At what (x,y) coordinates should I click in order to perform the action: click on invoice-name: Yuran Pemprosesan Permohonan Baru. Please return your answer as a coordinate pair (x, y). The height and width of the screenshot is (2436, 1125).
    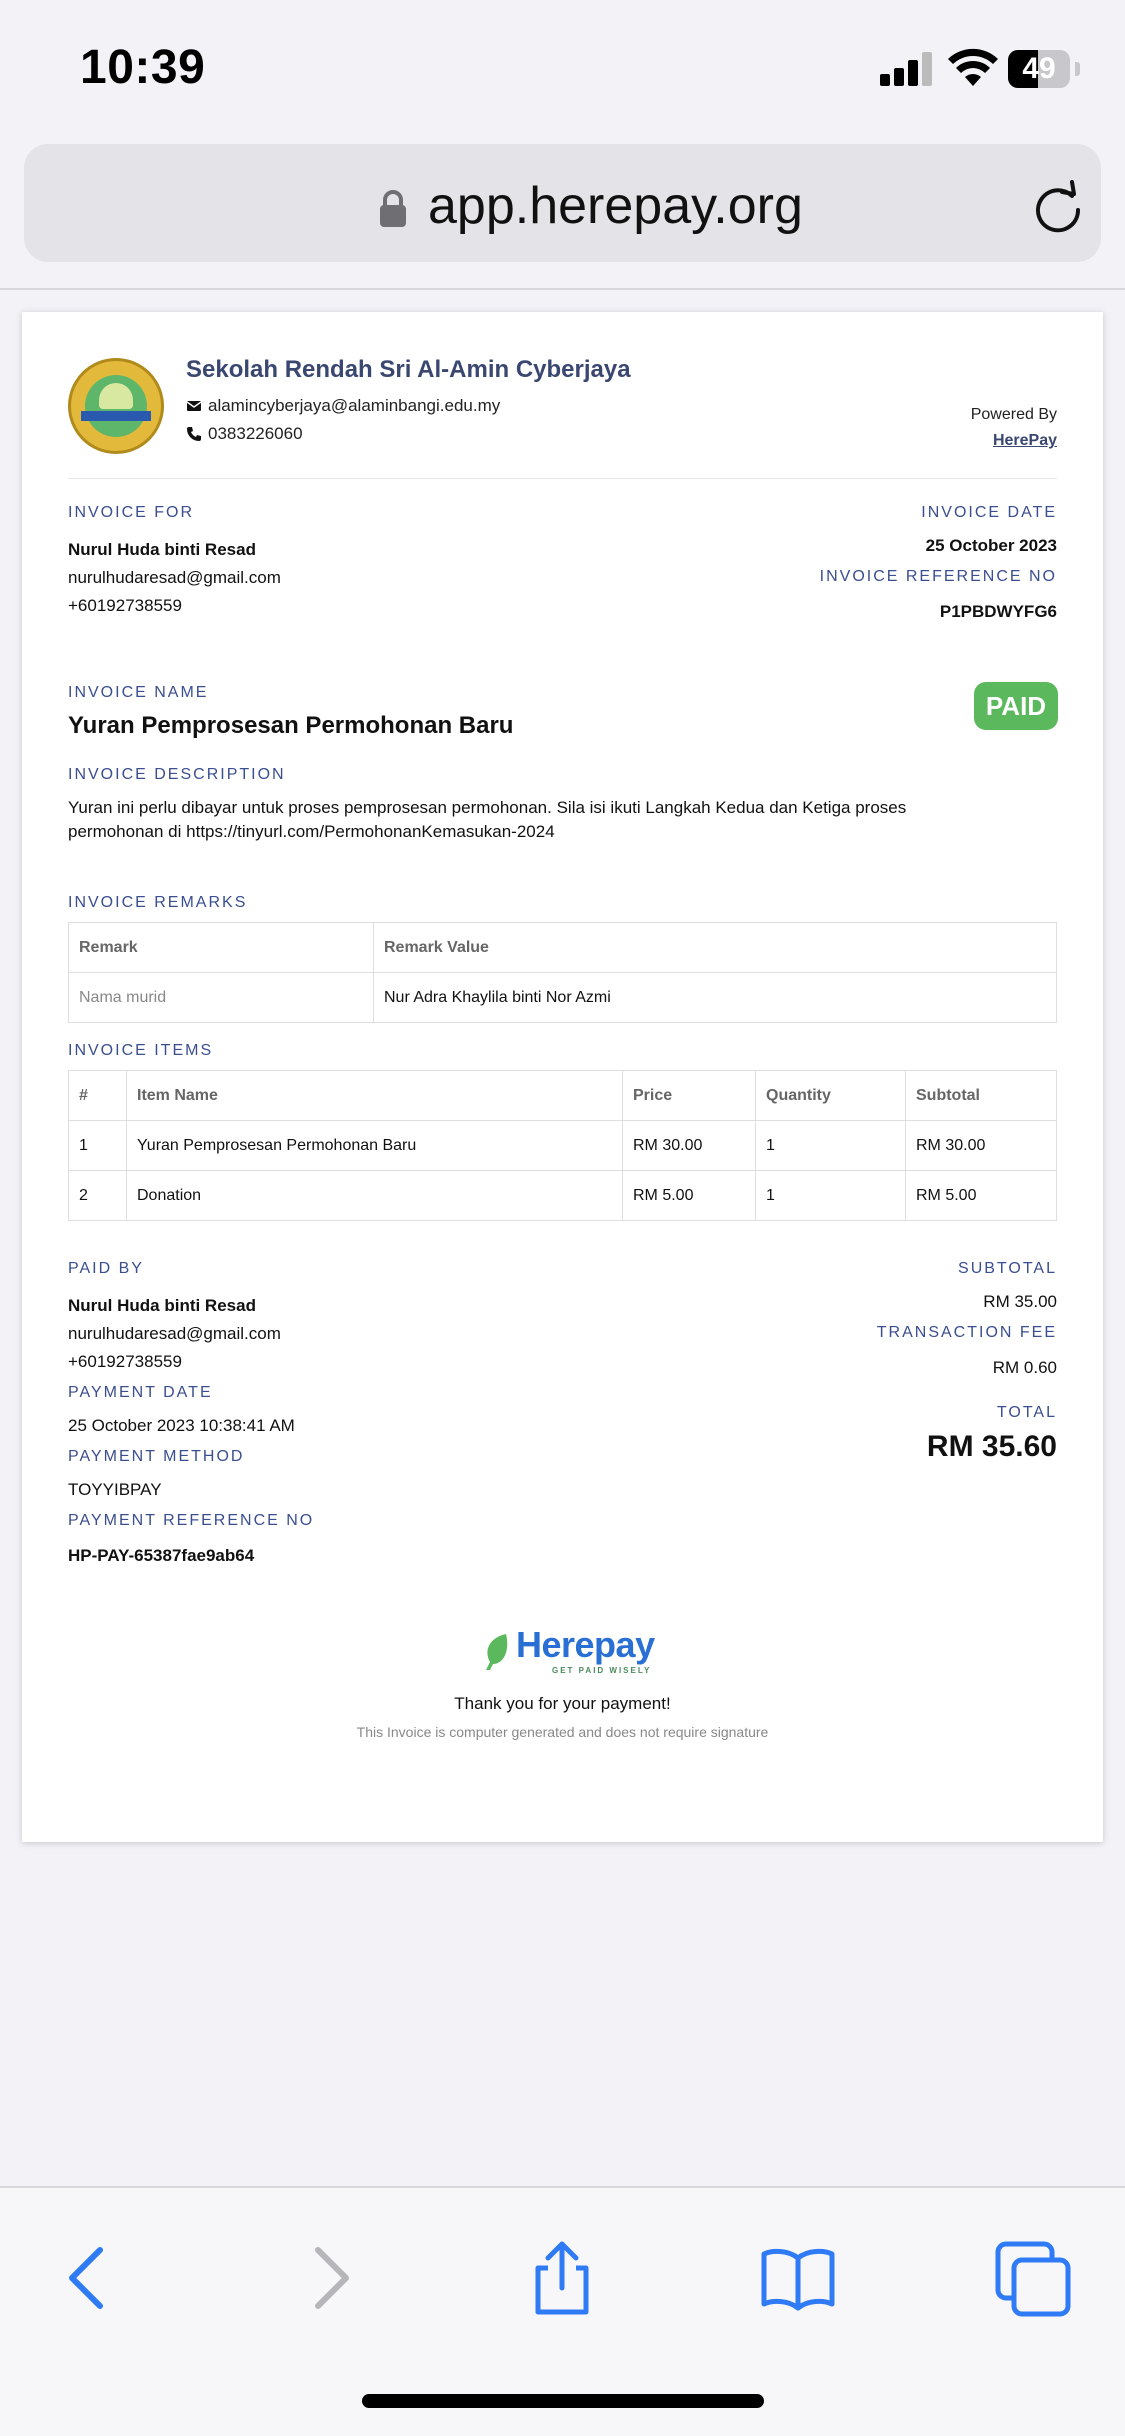
    Looking at the image, I should click on (291, 725).